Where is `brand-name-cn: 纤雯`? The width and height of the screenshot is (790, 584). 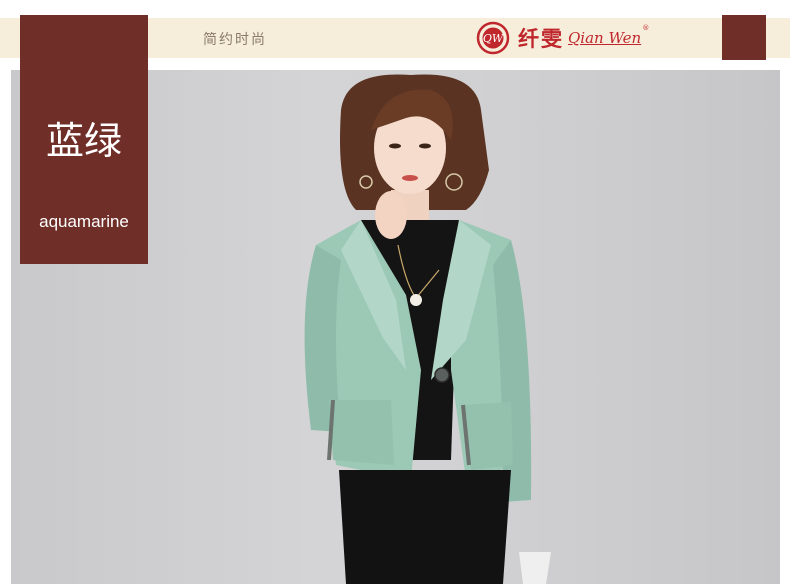
brand-name-cn: 纤雯 is located at coordinates (541, 38).